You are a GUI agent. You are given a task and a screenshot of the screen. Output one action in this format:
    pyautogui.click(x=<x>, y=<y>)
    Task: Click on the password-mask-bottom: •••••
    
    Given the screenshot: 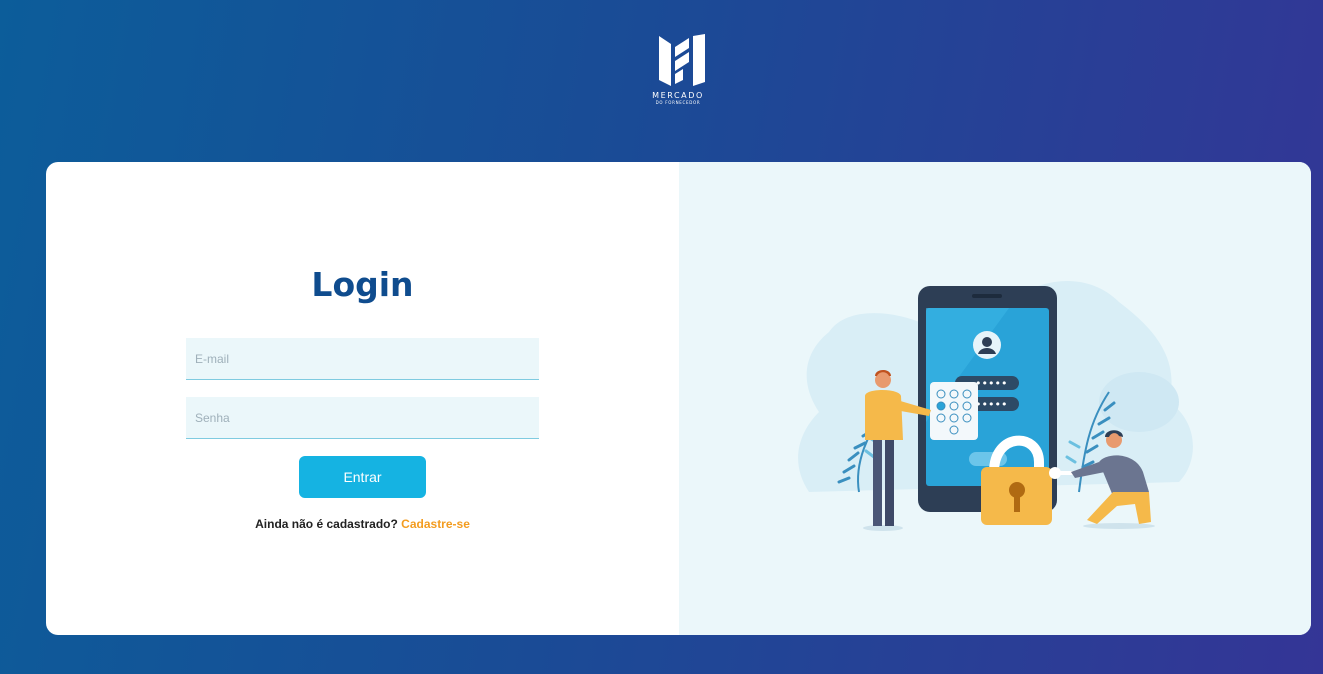 What is the action you would take?
    pyautogui.click(x=991, y=404)
    